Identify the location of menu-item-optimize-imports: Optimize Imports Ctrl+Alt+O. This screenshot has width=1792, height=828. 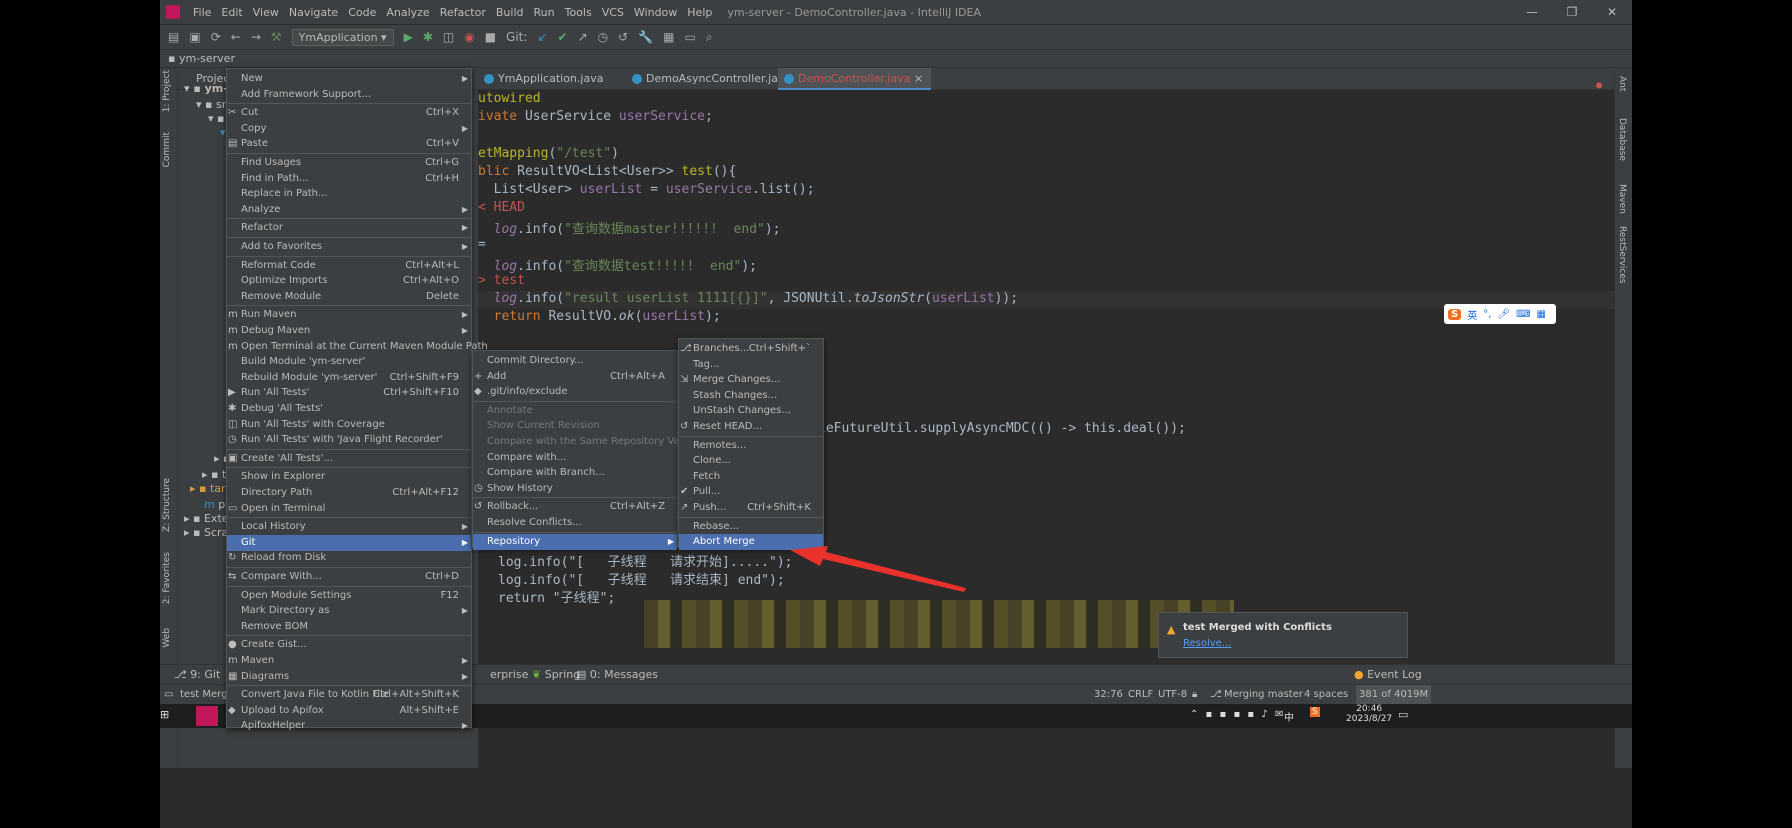
(349, 281).